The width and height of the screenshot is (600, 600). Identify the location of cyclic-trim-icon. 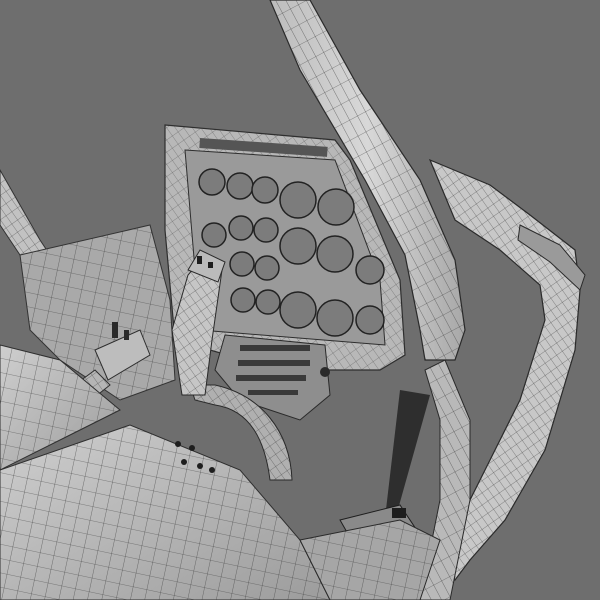
(199, 260).